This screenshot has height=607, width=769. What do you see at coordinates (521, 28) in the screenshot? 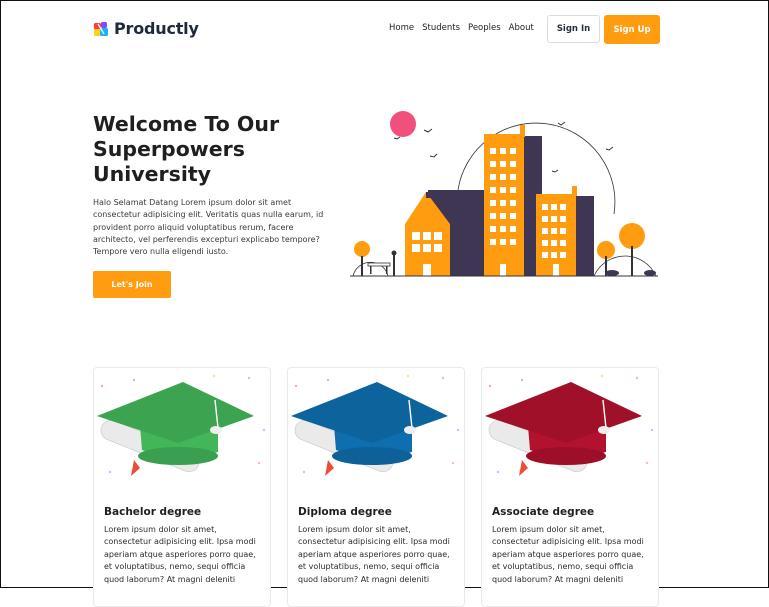
I see `nav-about: About` at bounding box center [521, 28].